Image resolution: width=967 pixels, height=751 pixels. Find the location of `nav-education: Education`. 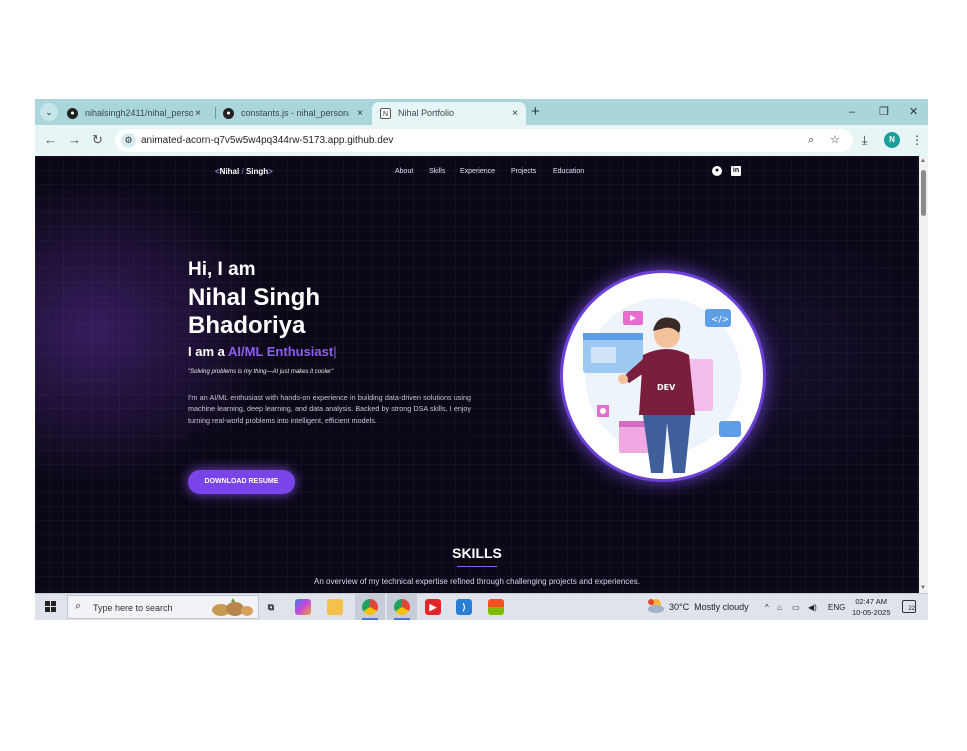

nav-education: Education is located at coordinates (568, 171).